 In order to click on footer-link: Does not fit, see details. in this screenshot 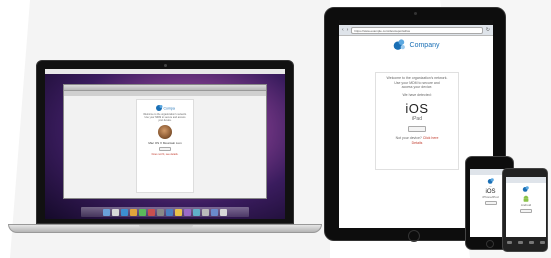, I will do `click(165, 154)`.